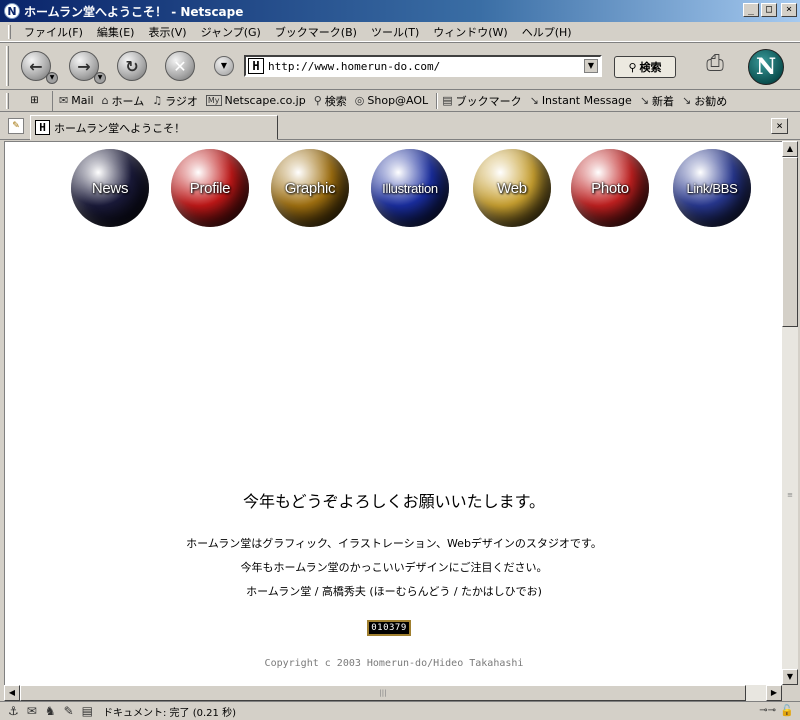 The height and width of the screenshot is (720, 800). I want to click on horizontal-scroll-thumb: |||, so click(383, 693).